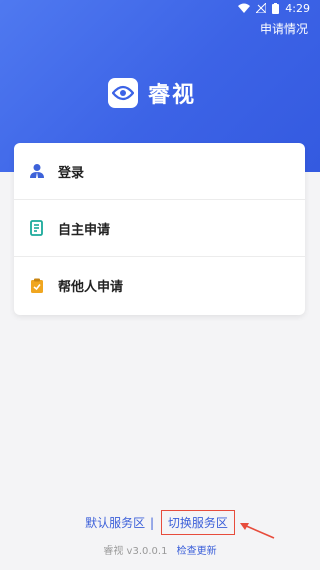  I want to click on switch-region-link: 切换服务区, so click(197, 522).